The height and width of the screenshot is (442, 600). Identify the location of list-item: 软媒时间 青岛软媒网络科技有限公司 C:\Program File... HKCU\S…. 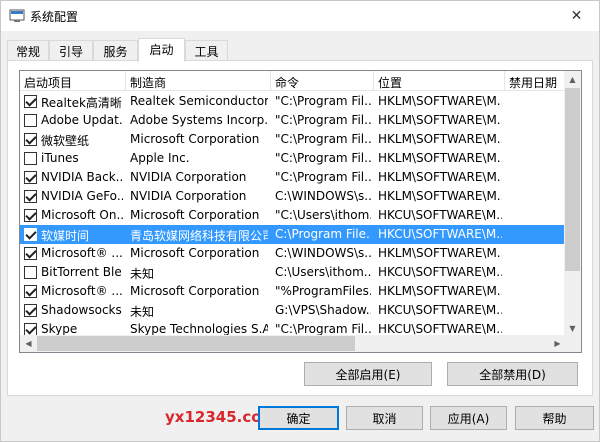
(293, 234).